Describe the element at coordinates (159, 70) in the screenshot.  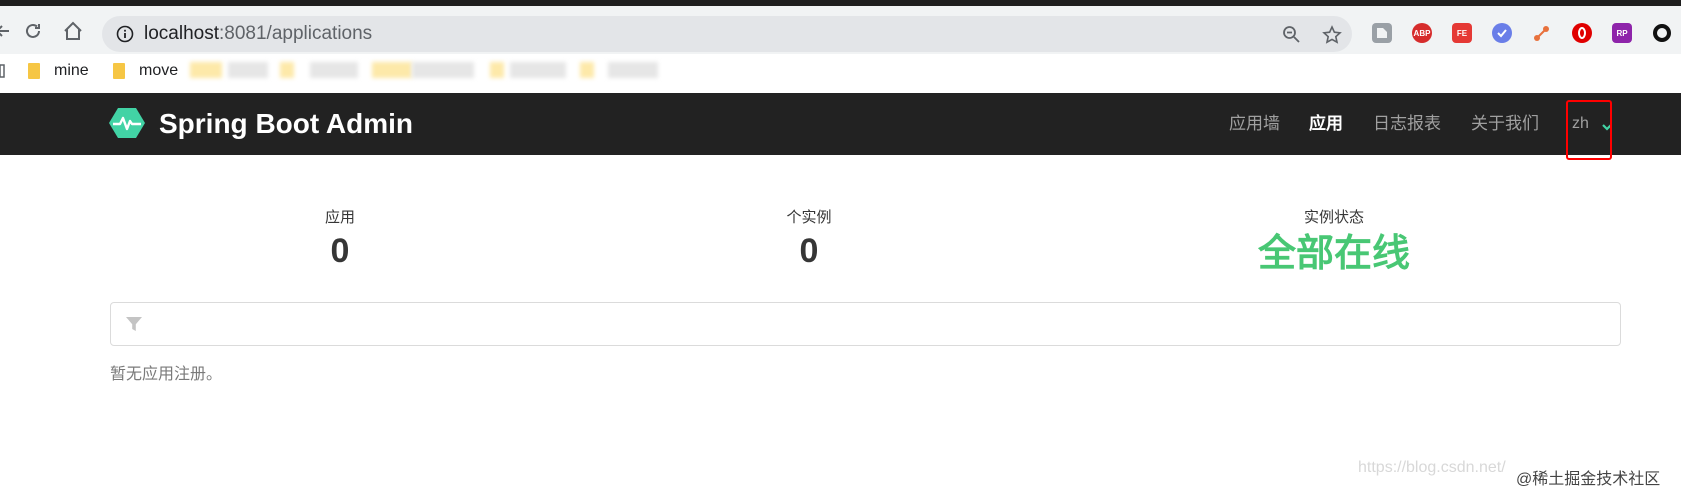
I see `bookmark-label: move` at that location.